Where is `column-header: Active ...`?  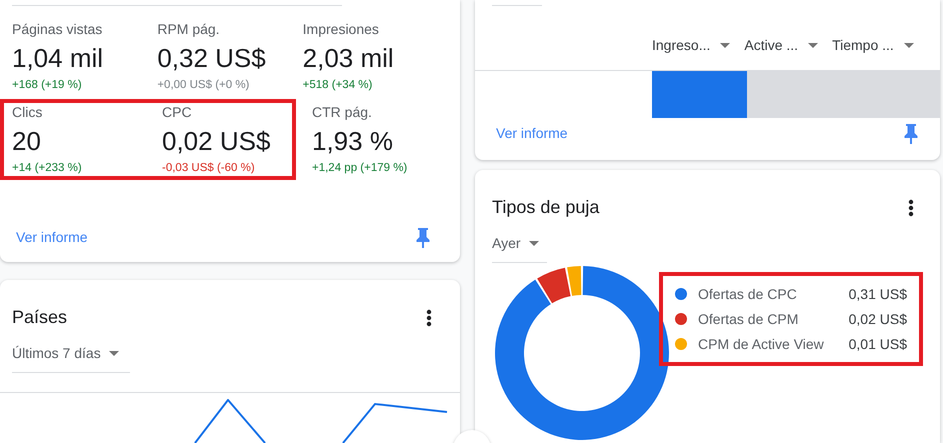 column-header: Active ... is located at coordinates (781, 45).